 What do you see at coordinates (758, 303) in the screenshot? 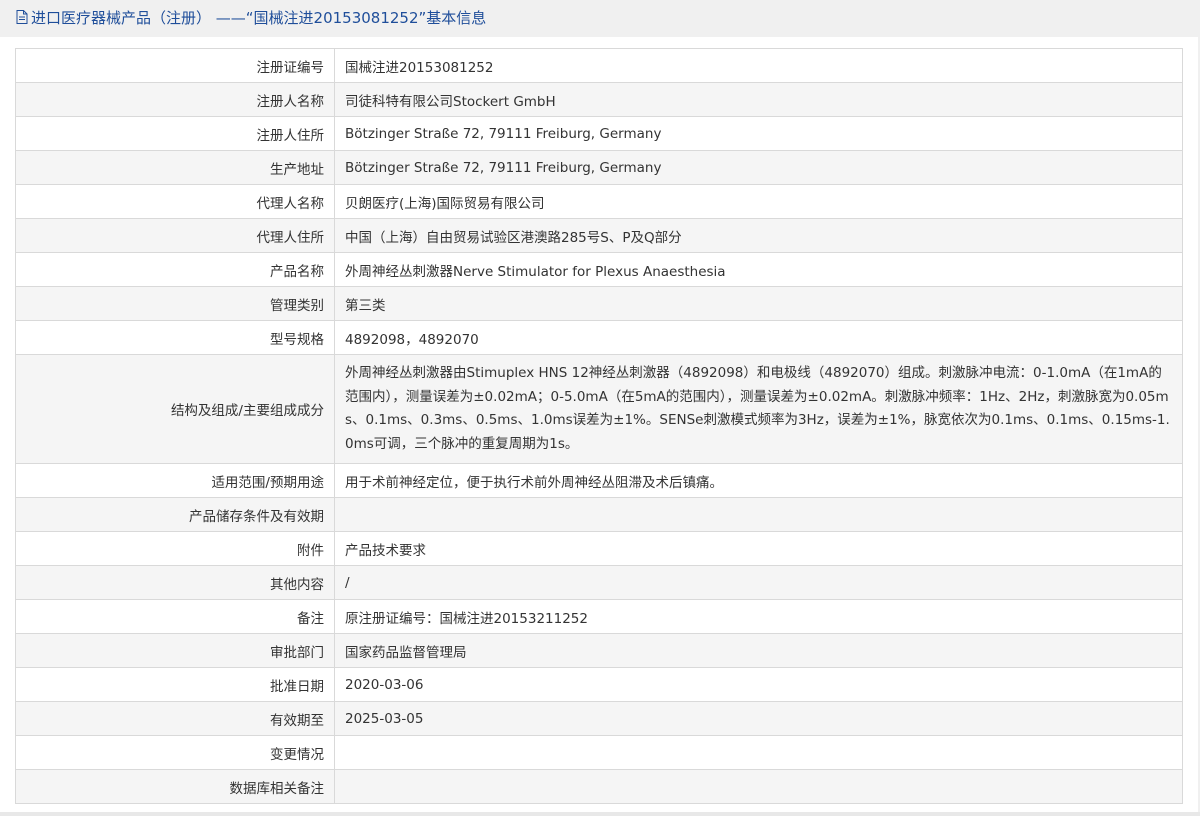
I see `row-value: 第三类` at bounding box center [758, 303].